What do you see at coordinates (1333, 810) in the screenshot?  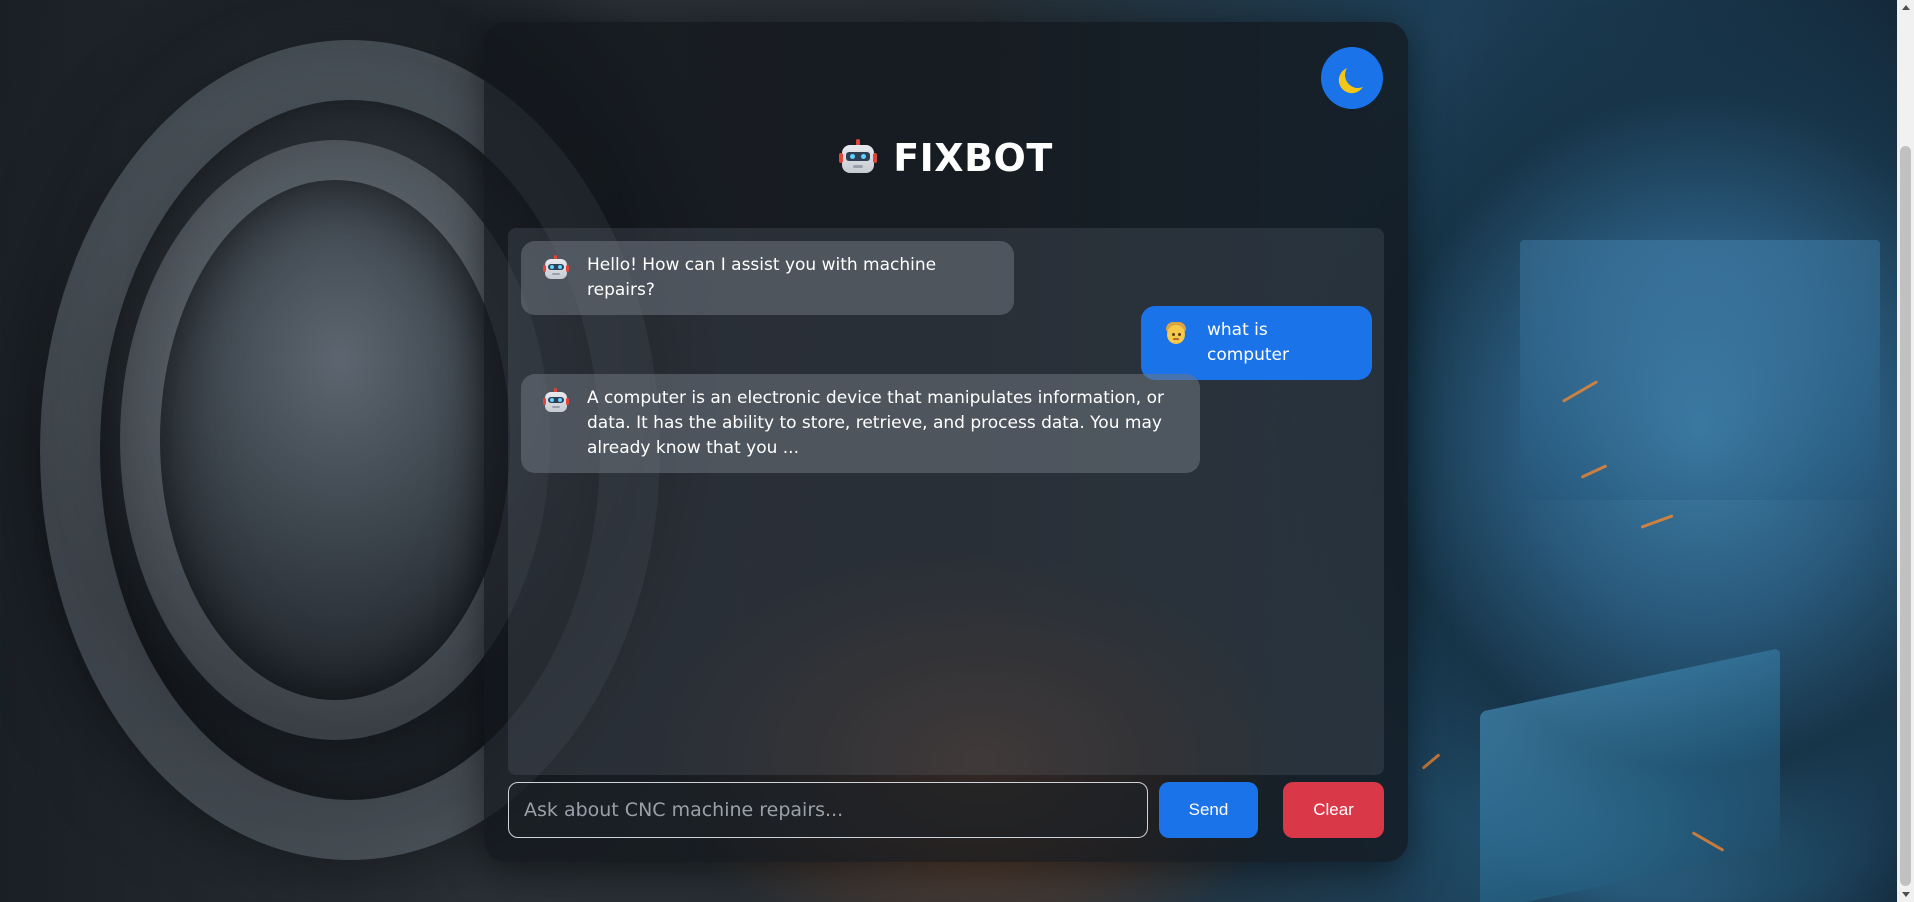 I see `clear-button: Clear` at bounding box center [1333, 810].